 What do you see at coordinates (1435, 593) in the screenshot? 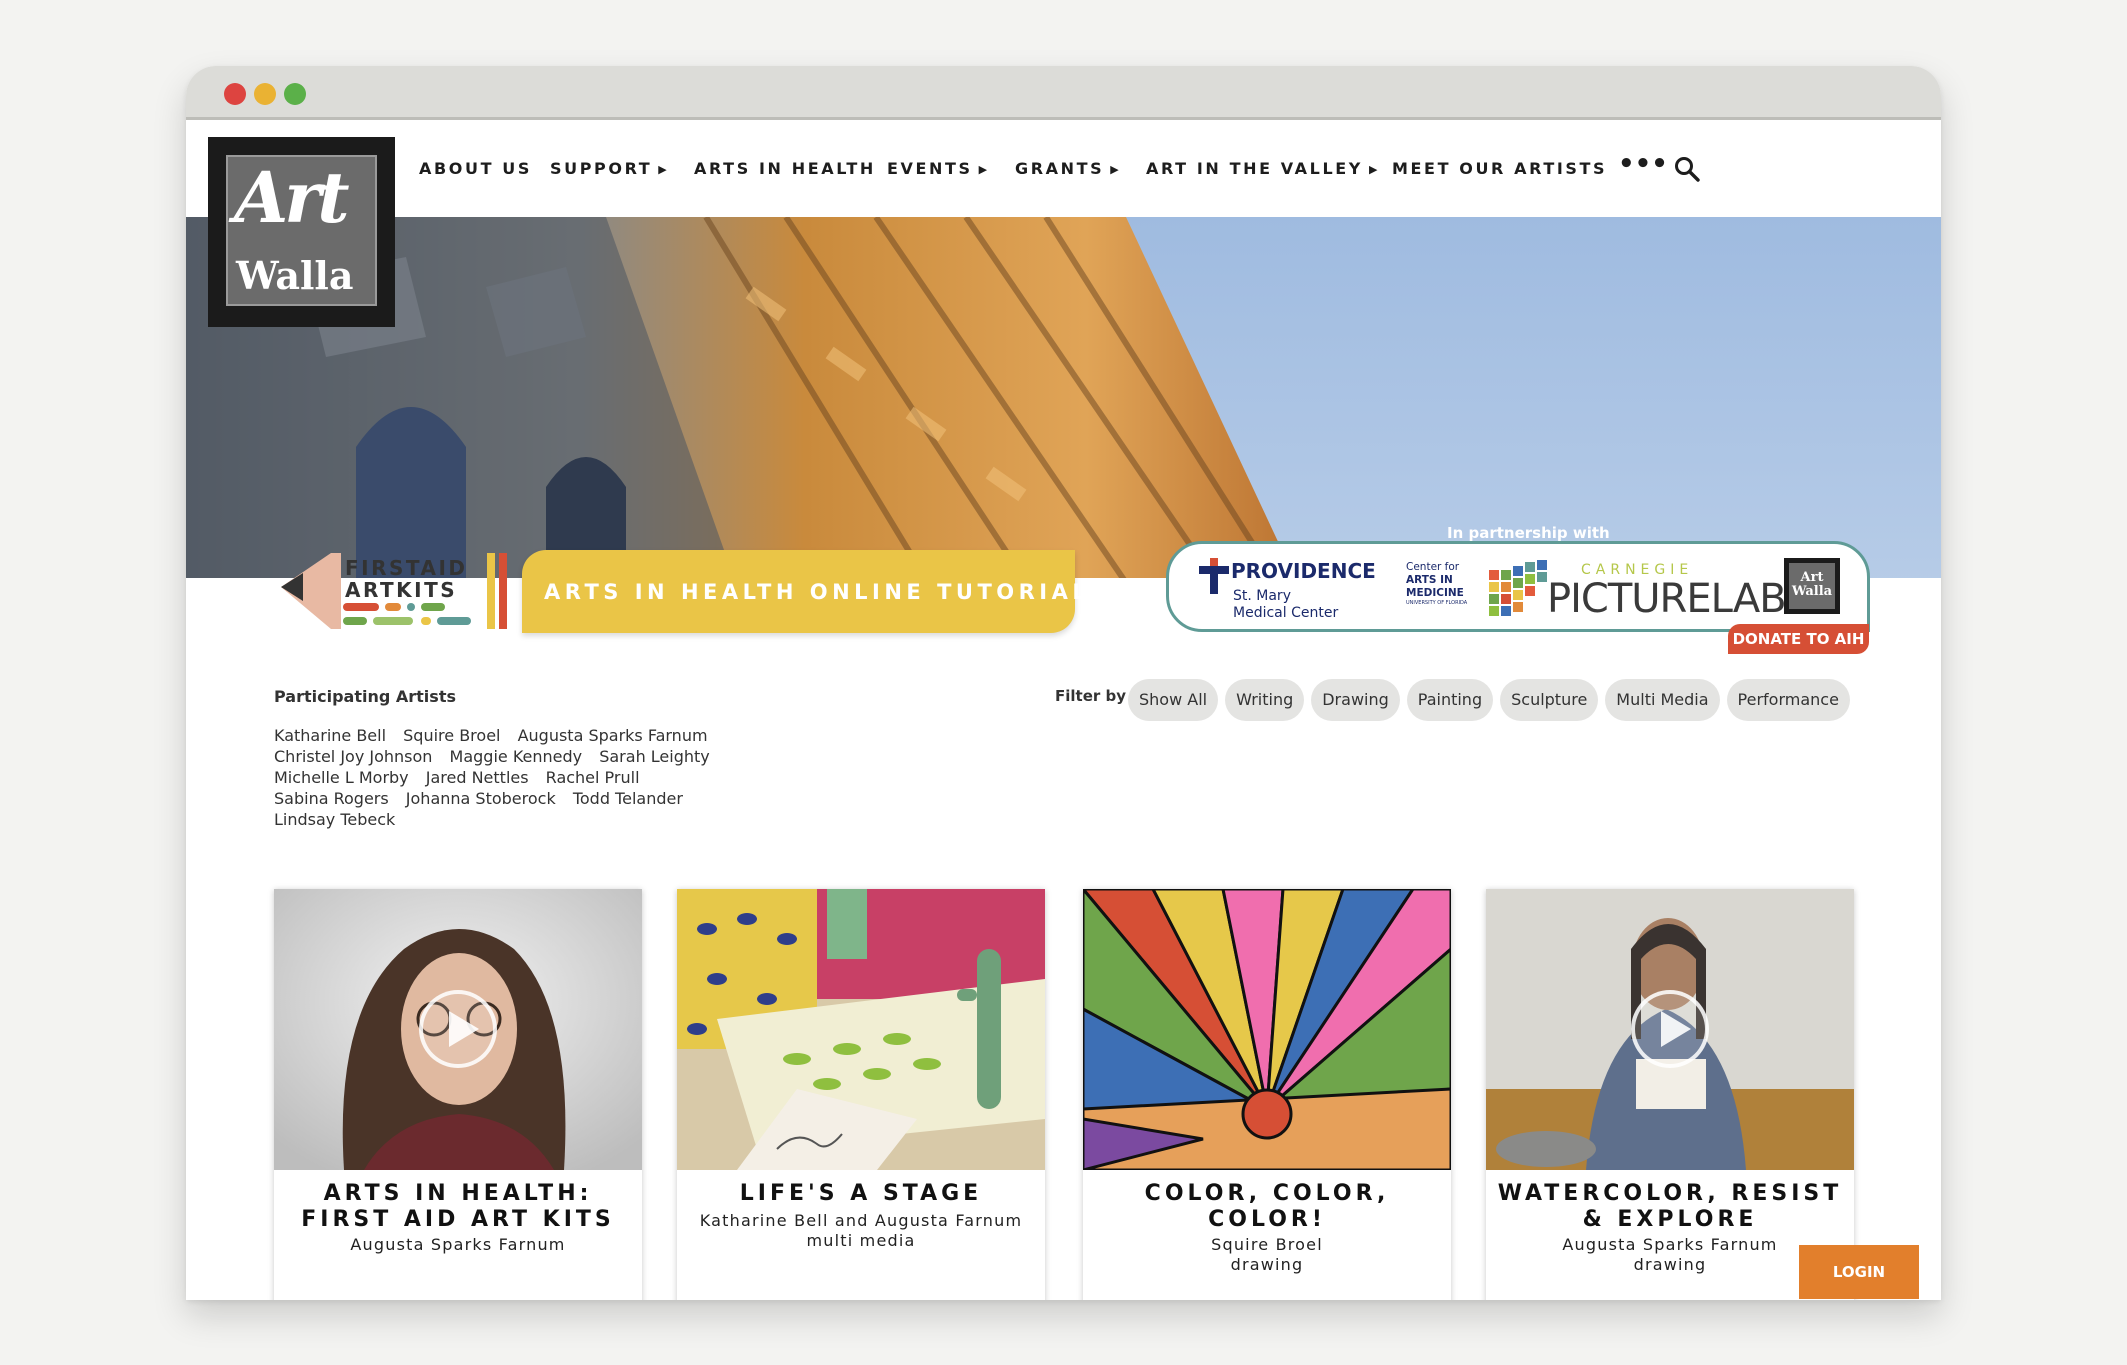
I see `cam-line3: MEDICINE` at bounding box center [1435, 593].